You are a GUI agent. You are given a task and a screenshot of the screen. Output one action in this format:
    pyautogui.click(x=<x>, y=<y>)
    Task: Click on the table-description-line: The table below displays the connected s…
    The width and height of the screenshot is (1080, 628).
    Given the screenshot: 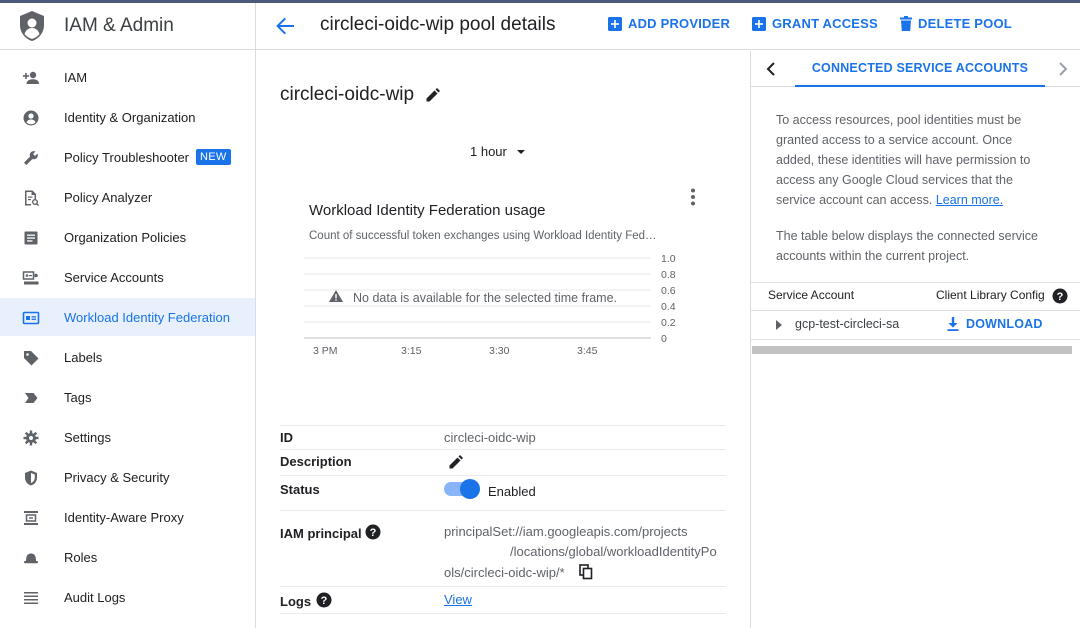 What is the action you would take?
    pyautogui.click(x=907, y=236)
    